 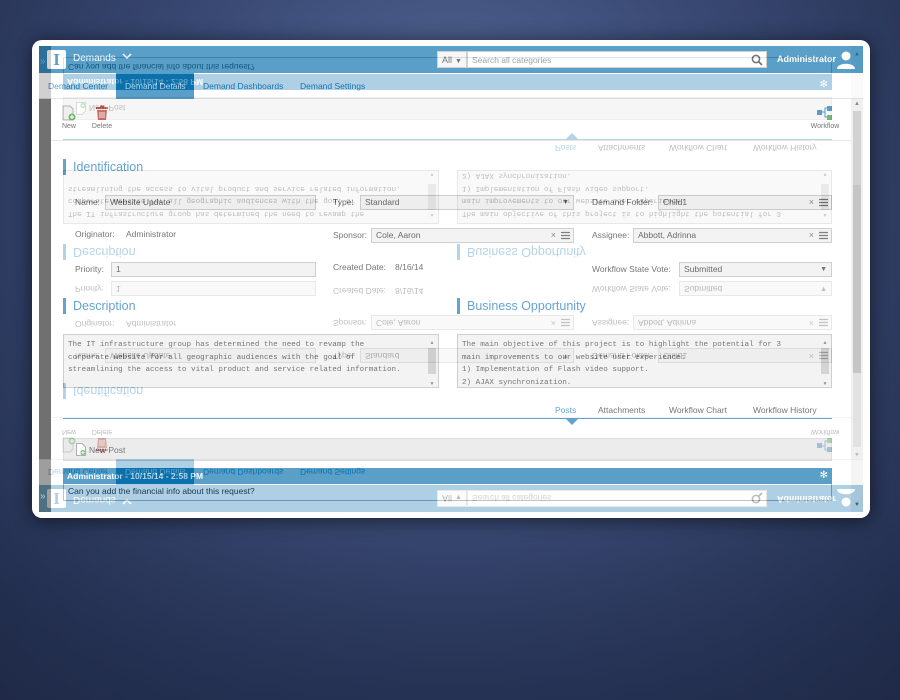 What do you see at coordinates (447, 60) in the screenshot?
I see `search-scope-value: All` at bounding box center [447, 60].